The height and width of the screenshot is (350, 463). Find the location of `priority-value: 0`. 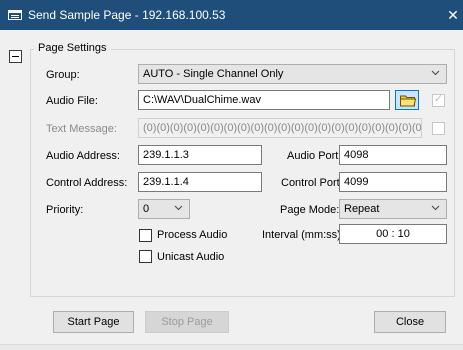

priority-value: 0 is located at coordinates (146, 209).